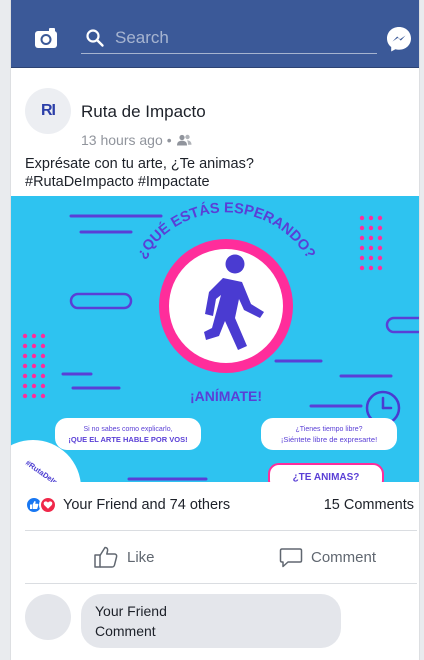  I want to click on caption-hashtags: #RutaDeImpacto #Impactate, so click(220, 182).